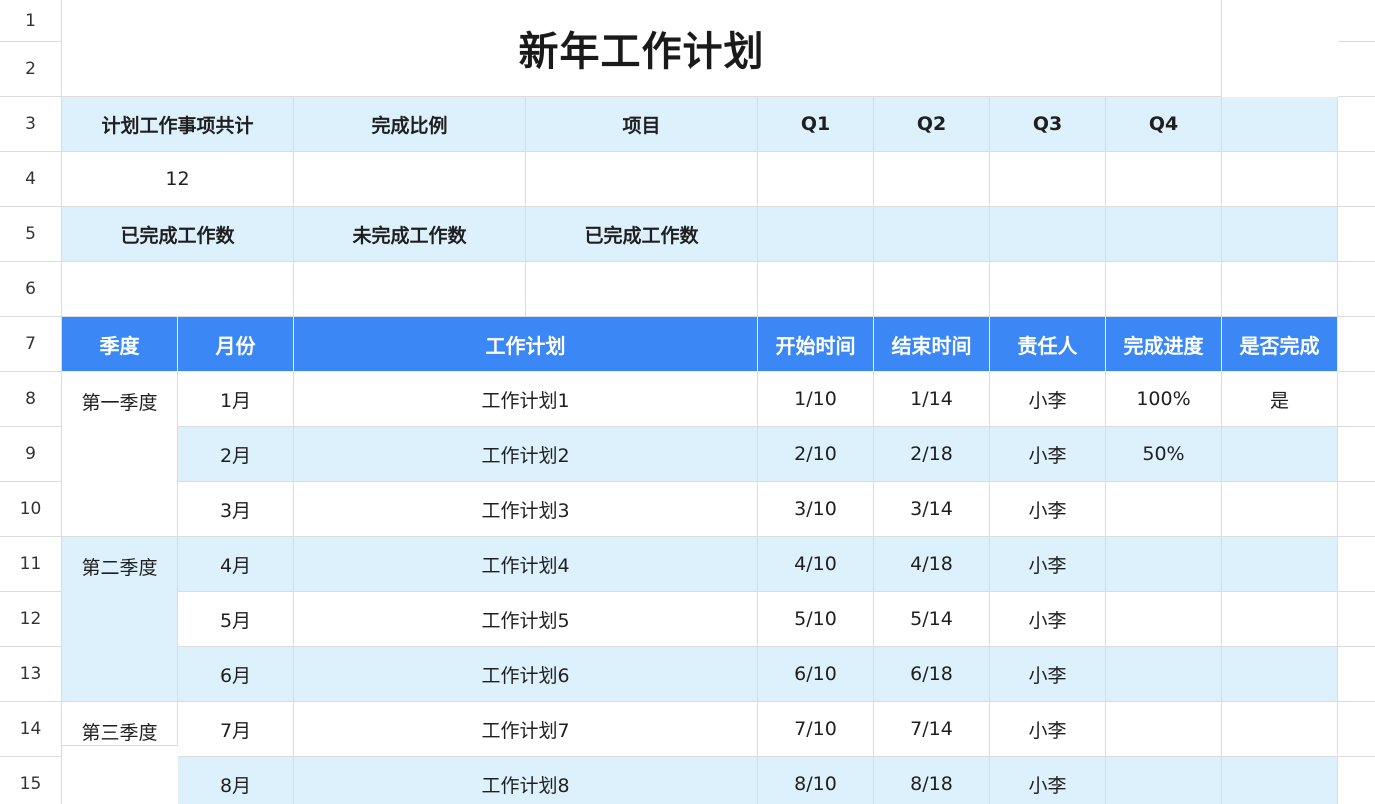  I want to click on start-date-cell: 8/10, so click(816, 780).